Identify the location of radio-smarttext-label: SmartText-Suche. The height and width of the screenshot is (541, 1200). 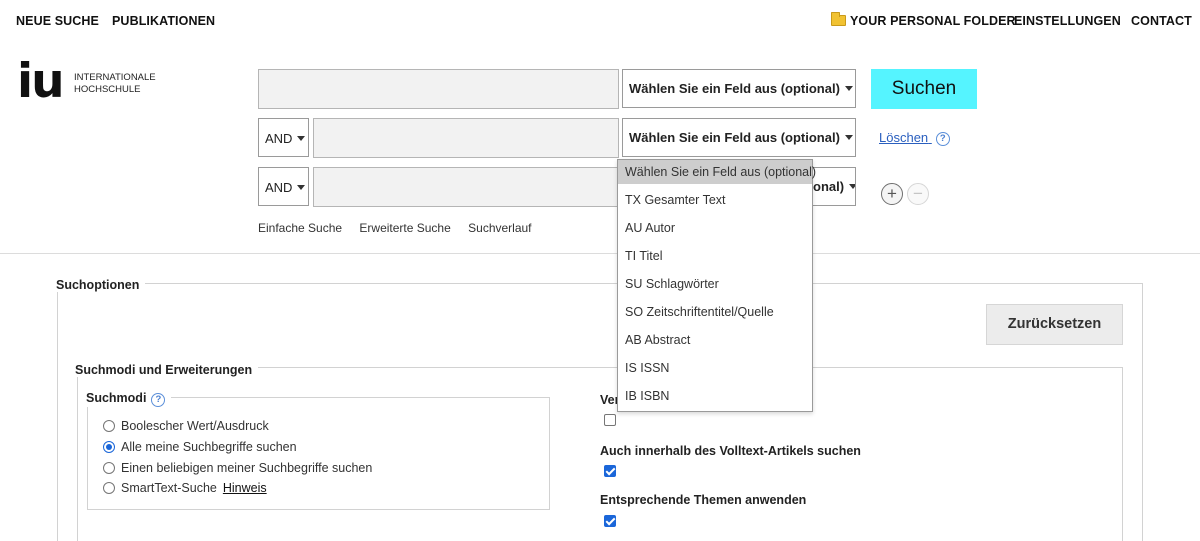
(169, 488).